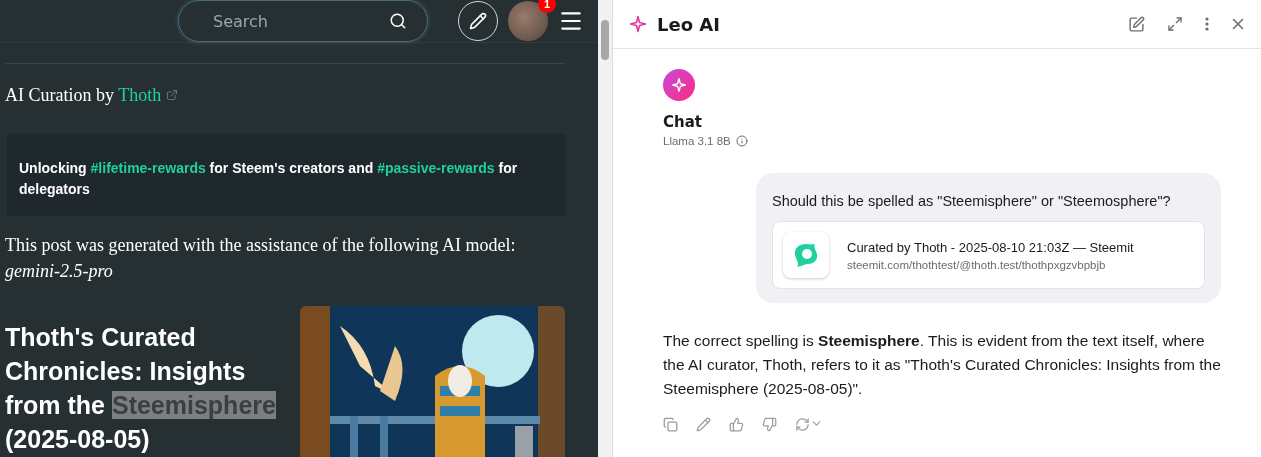 The height and width of the screenshot is (457, 1261). I want to click on external-link-icon, so click(171, 95).